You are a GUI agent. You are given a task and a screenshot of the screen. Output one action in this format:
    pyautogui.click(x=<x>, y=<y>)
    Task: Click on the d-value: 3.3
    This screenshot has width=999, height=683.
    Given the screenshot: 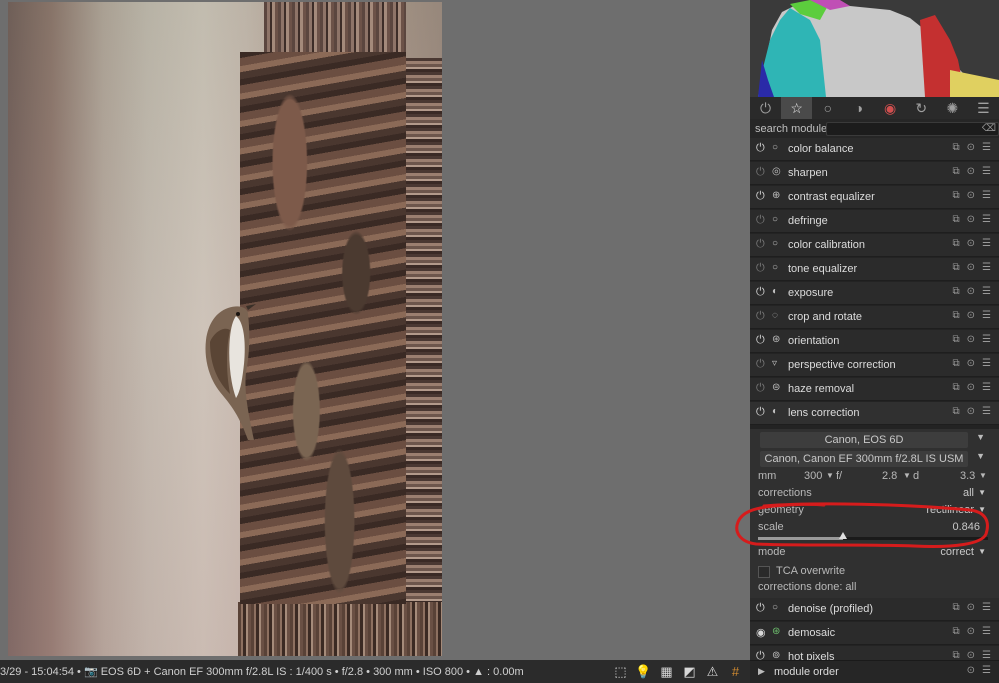 What is the action you would take?
    pyautogui.click(x=967, y=476)
    